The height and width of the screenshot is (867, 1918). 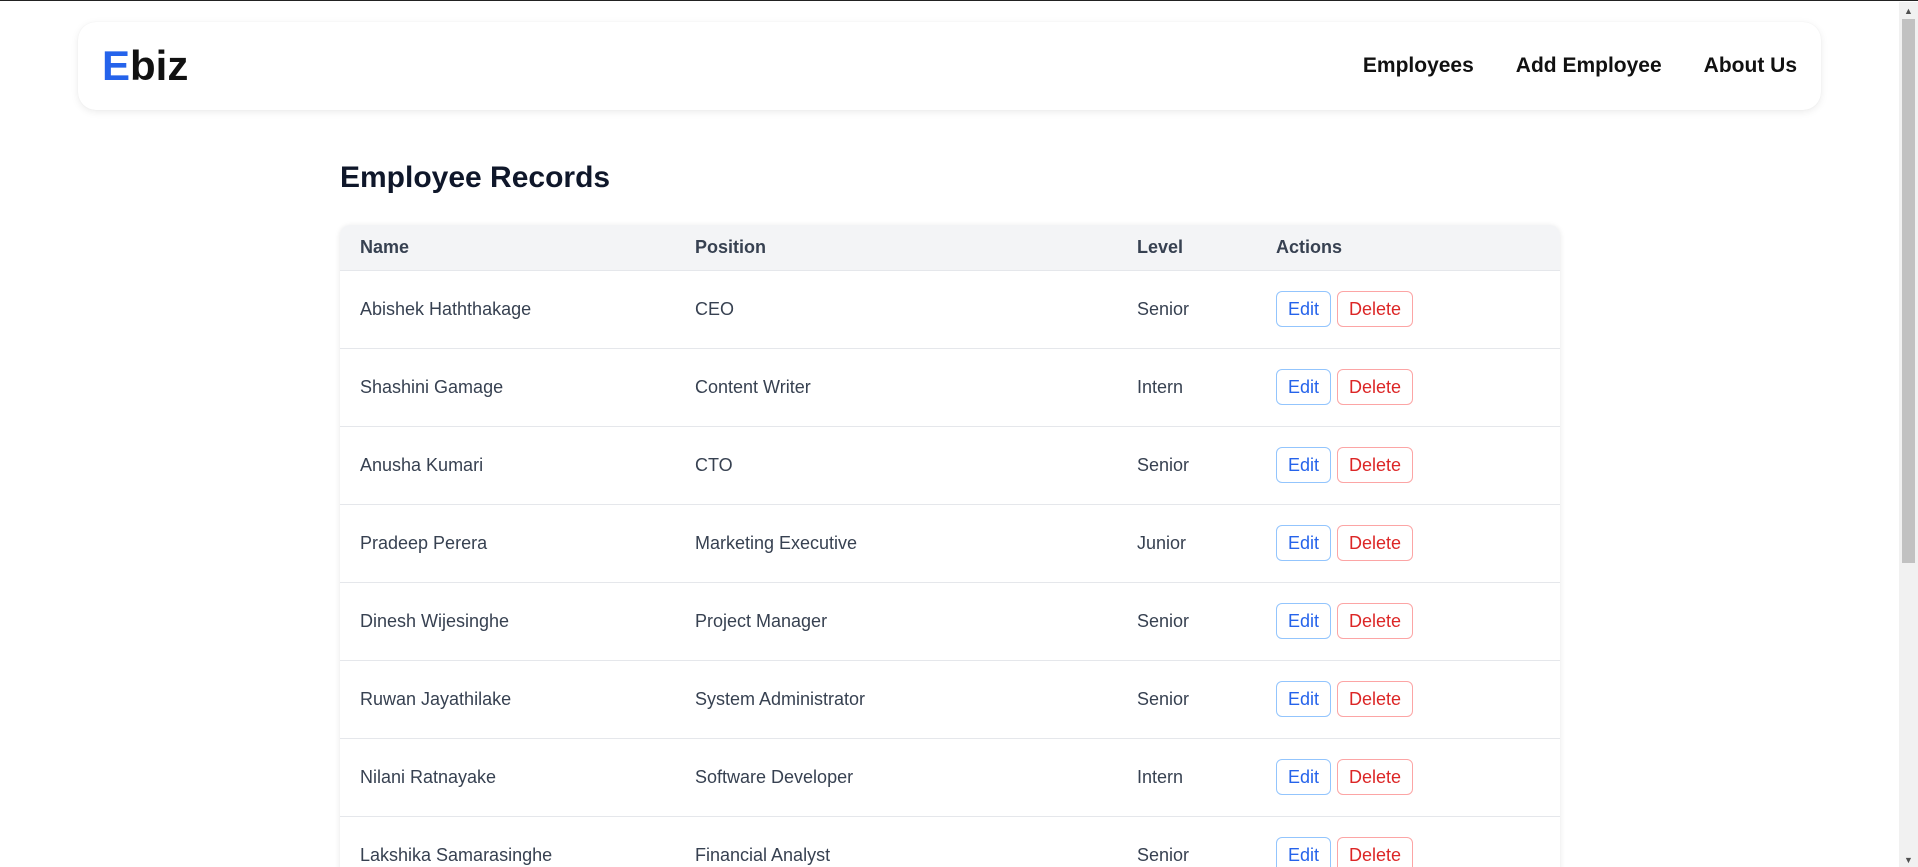 I want to click on nav-link-add-employee: Add Employee, so click(x=1589, y=66).